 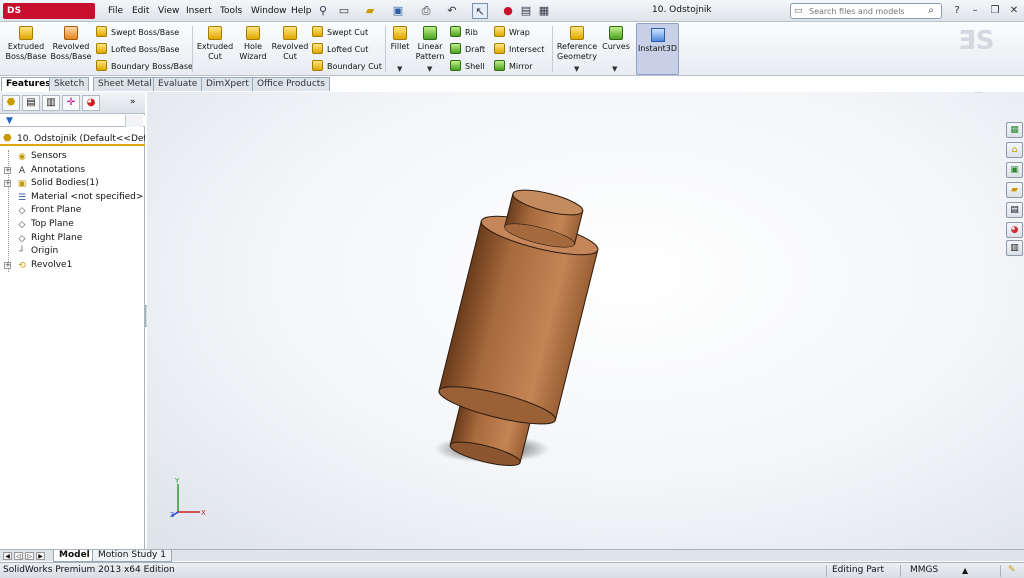 I want to click on rebuild-traffic-light-icon: ●, so click(x=508, y=11).